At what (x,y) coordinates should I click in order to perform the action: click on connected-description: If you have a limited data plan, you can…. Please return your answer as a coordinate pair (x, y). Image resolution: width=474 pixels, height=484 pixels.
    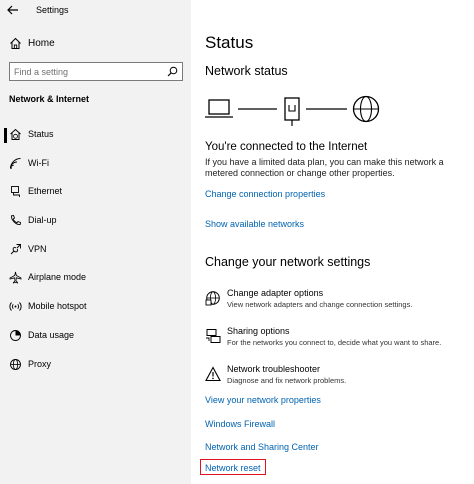
    Looking at the image, I should click on (324, 167).